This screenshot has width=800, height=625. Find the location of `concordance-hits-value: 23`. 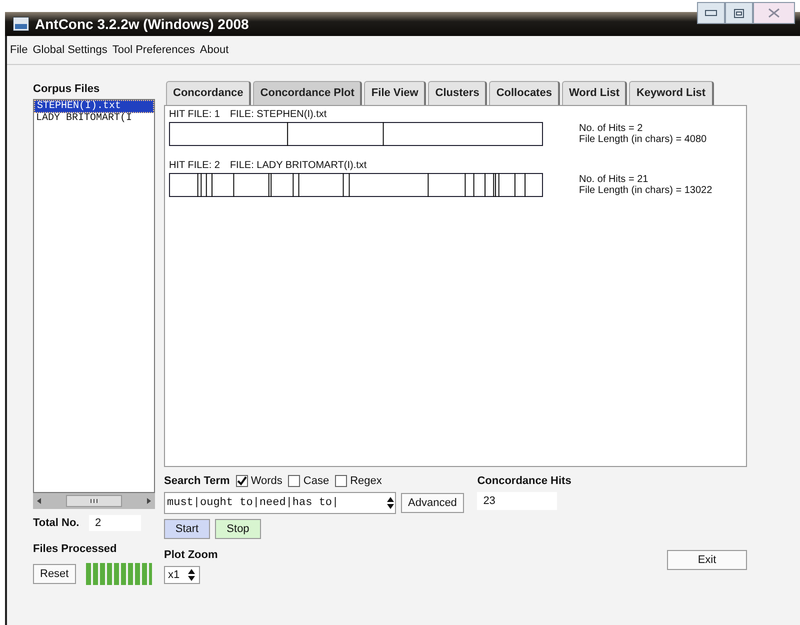

concordance-hits-value: 23 is located at coordinates (517, 501).